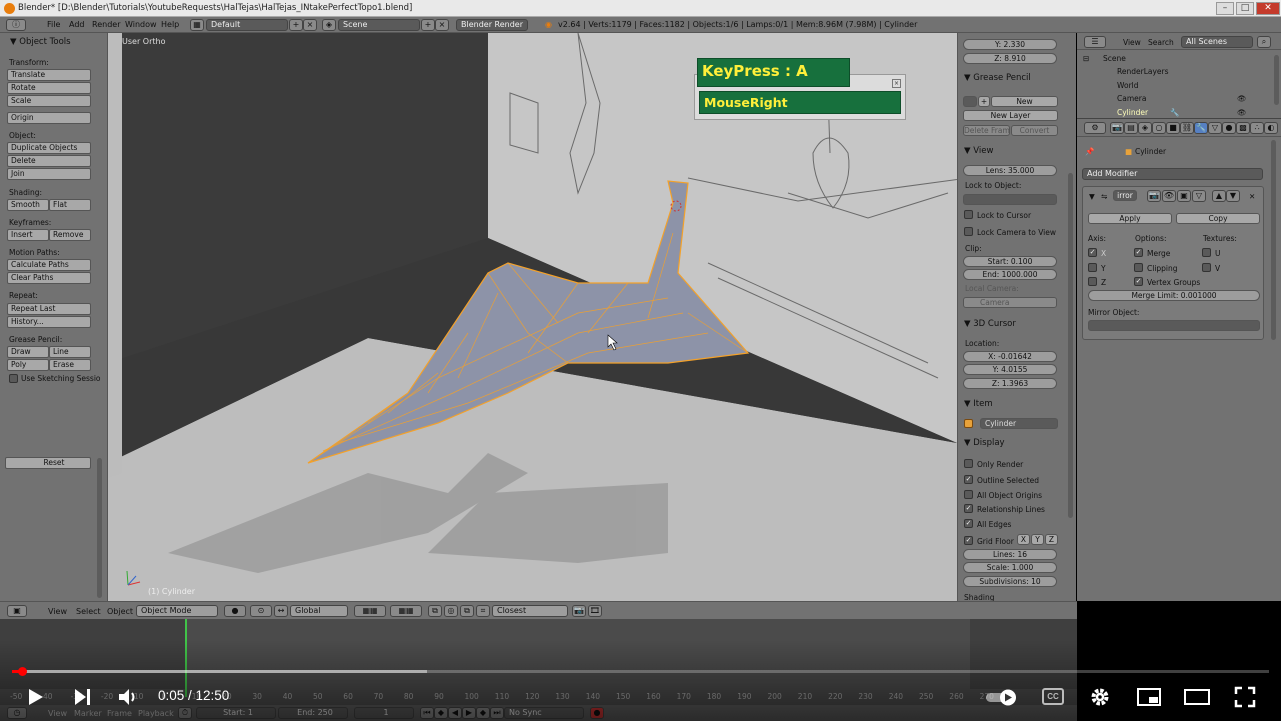 The width and height of the screenshot is (1281, 721). I want to click on collapse-modifier-icon: ▼, so click(1092, 196).